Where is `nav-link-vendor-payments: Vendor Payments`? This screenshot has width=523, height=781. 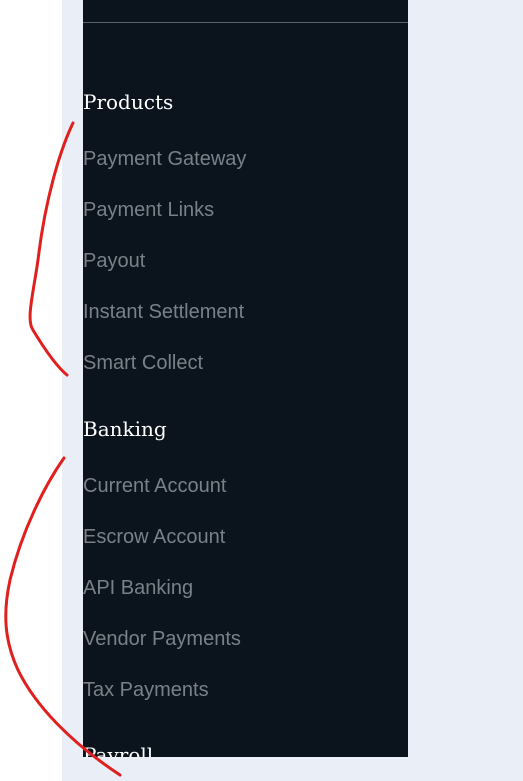
nav-link-vendor-payments: Vendor Payments is located at coordinates (162, 639).